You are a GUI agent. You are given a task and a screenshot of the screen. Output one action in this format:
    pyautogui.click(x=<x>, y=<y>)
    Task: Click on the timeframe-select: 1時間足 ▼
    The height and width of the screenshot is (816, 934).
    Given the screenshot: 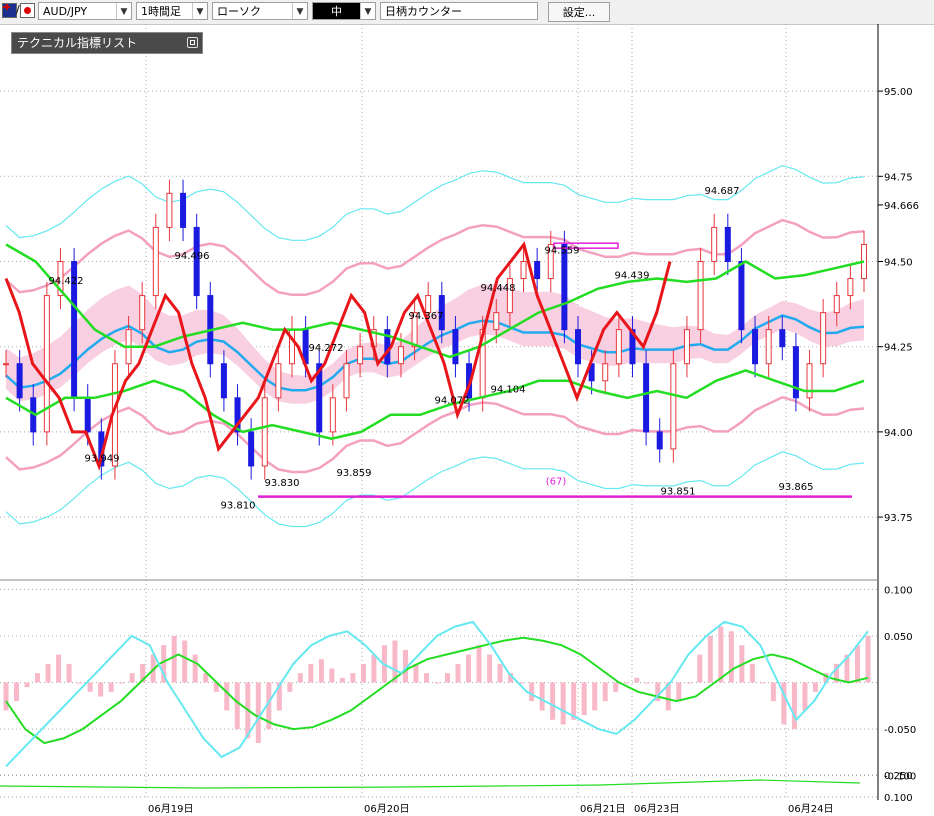 What is the action you would take?
    pyautogui.click(x=172, y=11)
    